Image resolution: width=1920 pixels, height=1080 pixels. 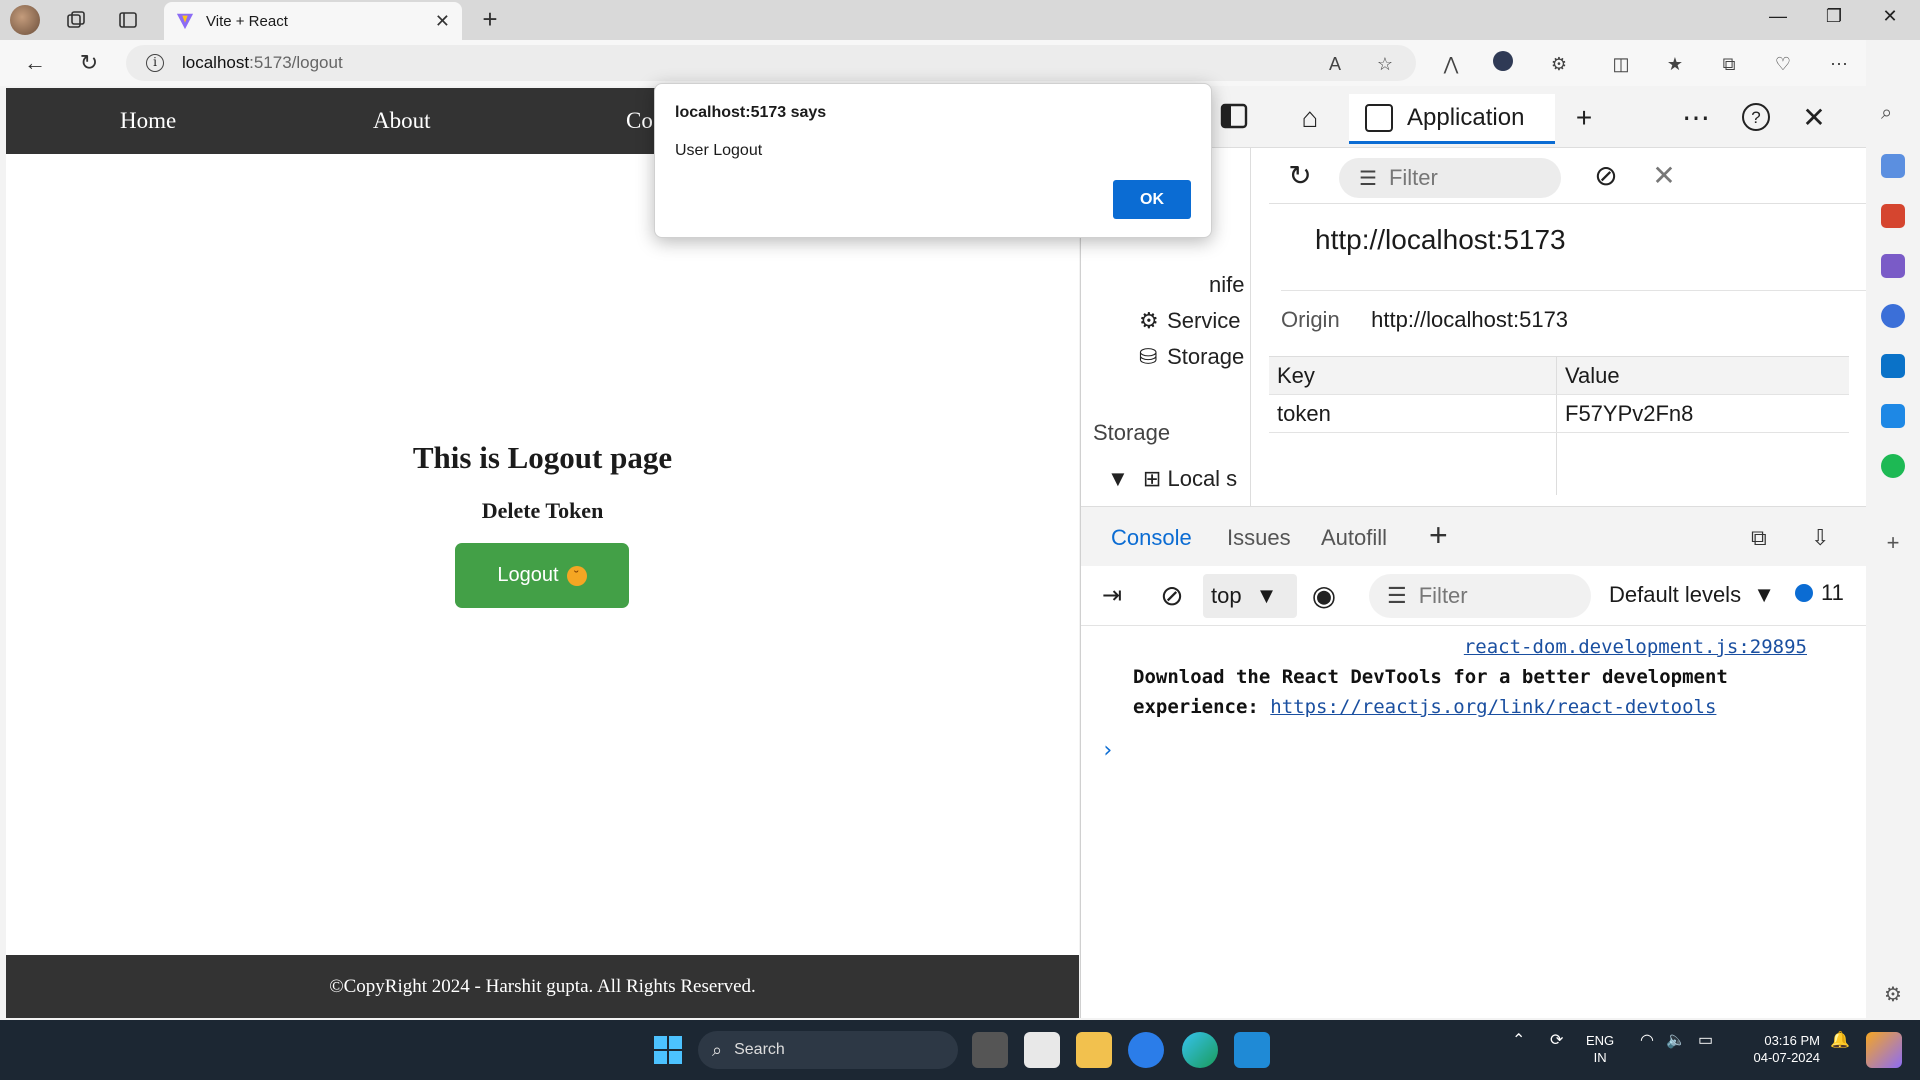 I want to click on show-hidden-icons-chevron-icon: ⌃, so click(x=1518, y=1040).